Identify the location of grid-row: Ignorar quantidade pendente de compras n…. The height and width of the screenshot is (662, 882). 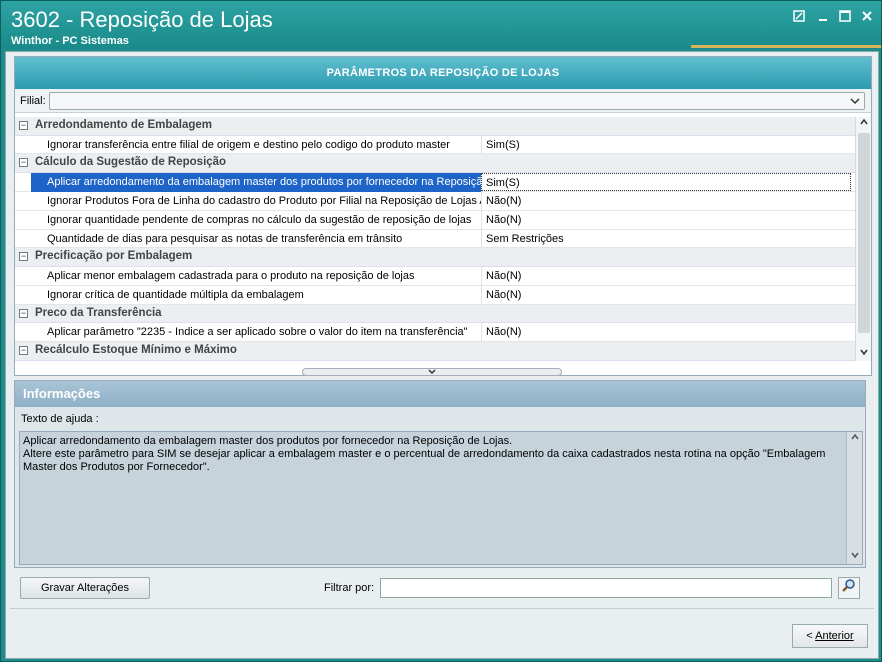
(435, 220).